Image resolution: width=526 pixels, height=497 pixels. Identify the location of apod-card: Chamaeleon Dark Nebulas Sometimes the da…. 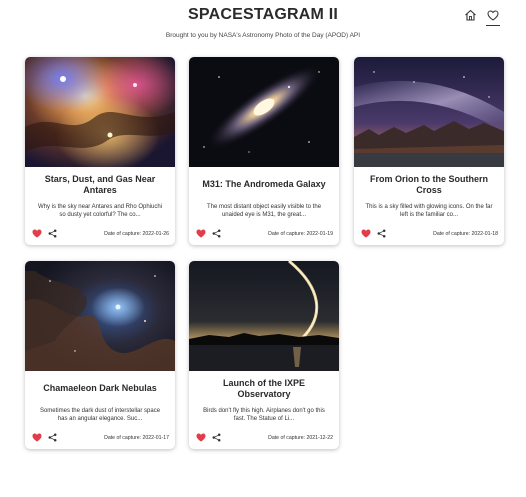
(100, 355).